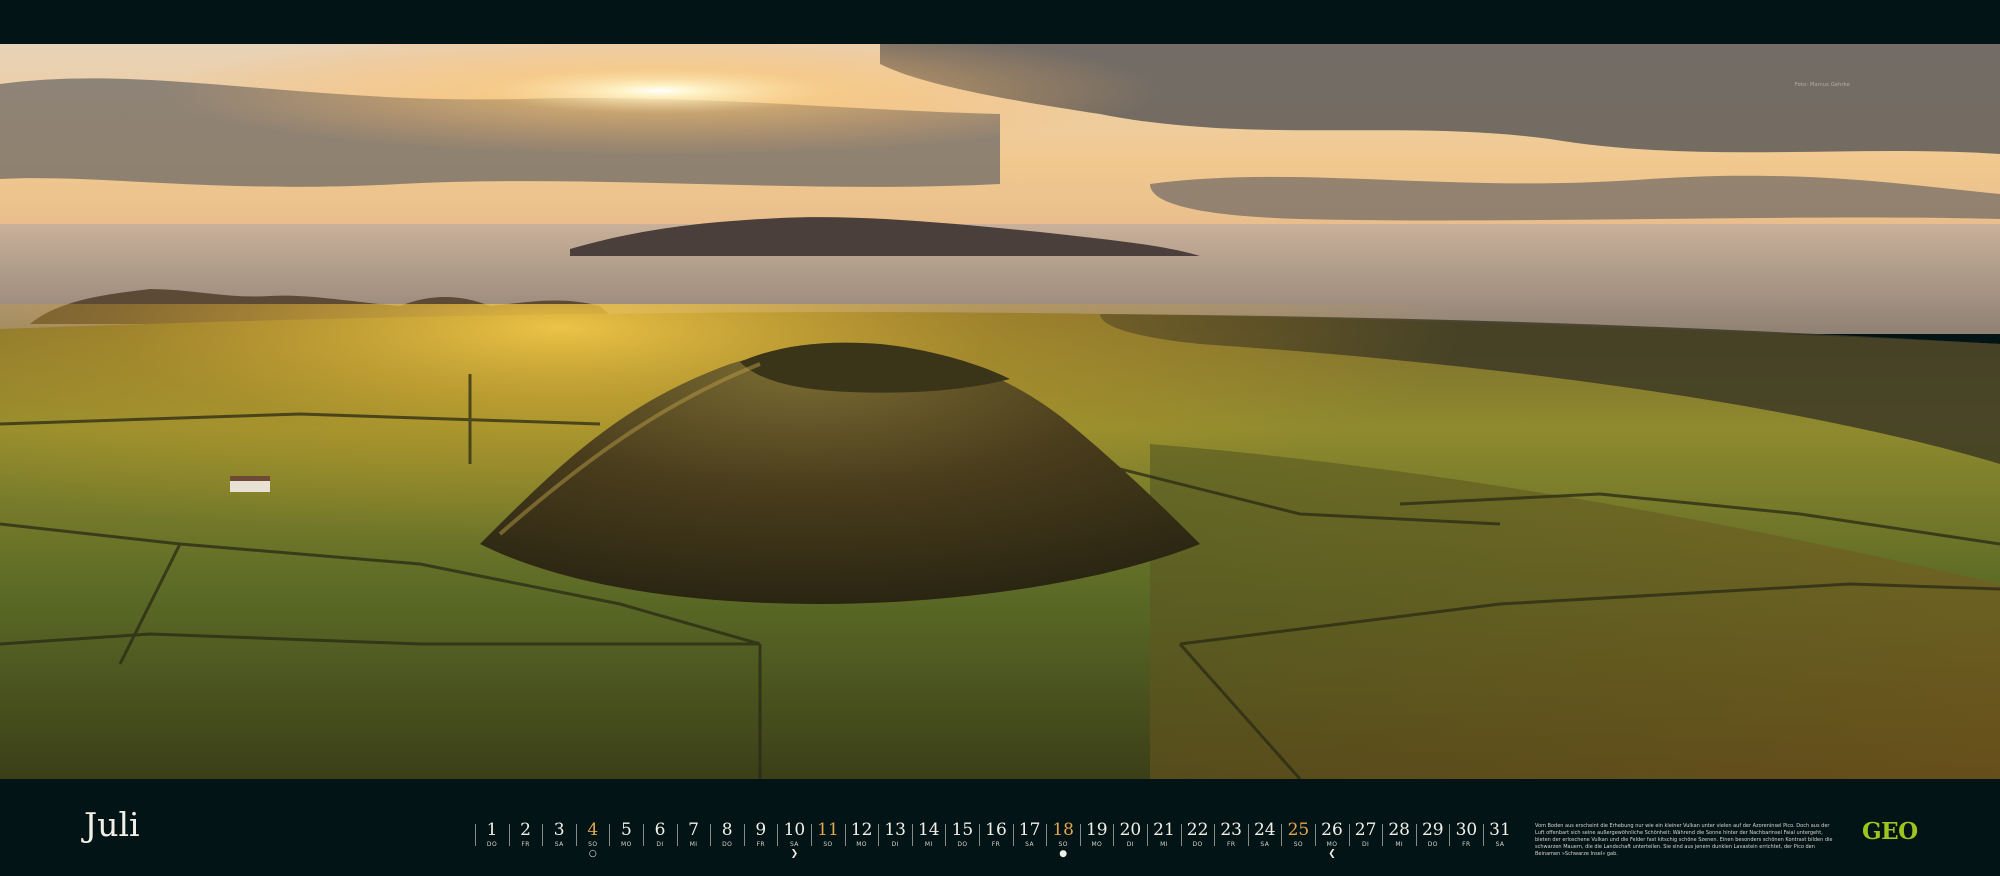  I want to click on top-band, so click(1000, 22).